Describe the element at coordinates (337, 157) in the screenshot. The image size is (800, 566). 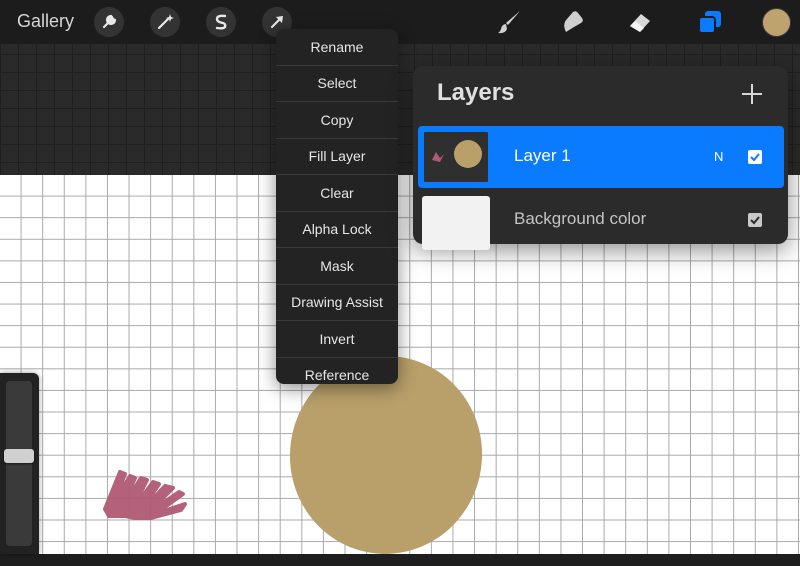
I see `menu-item-fill-layer: Fill Layer` at that location.